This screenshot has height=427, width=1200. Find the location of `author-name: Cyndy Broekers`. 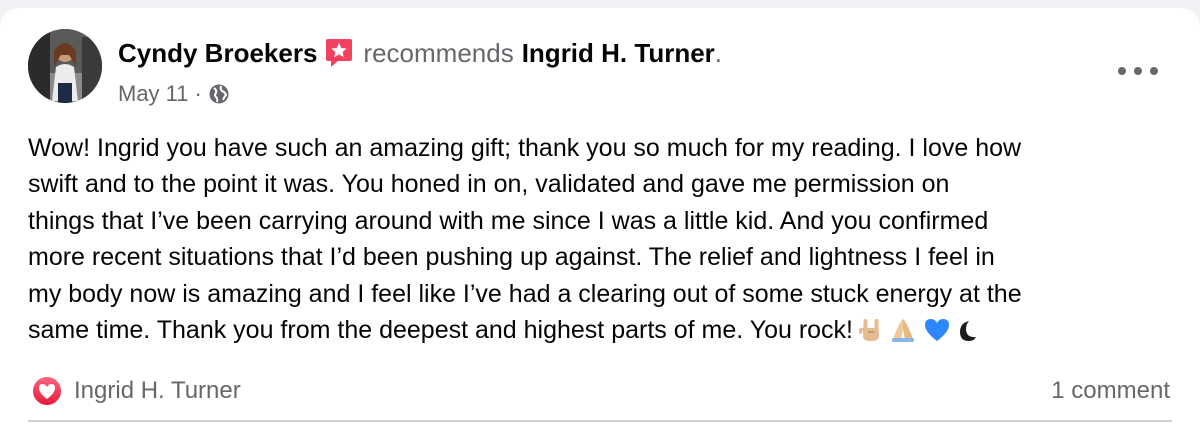

author-name: Cyndy Broekers is located at coordinates (217, 53).